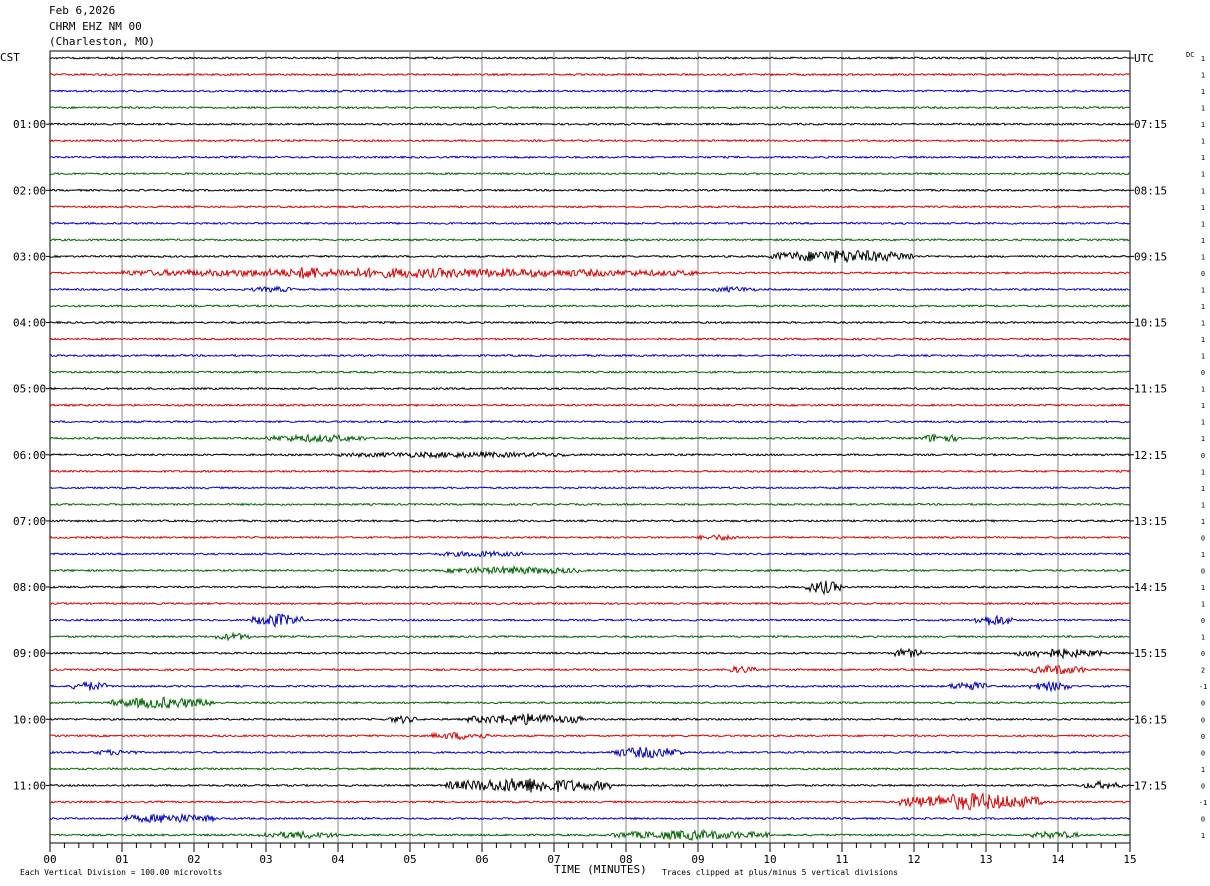  What do you see at coordinates (29, 190) in the screenshot?
I see `cst-hour-label: 02:00` at bounding box center [29, 190].